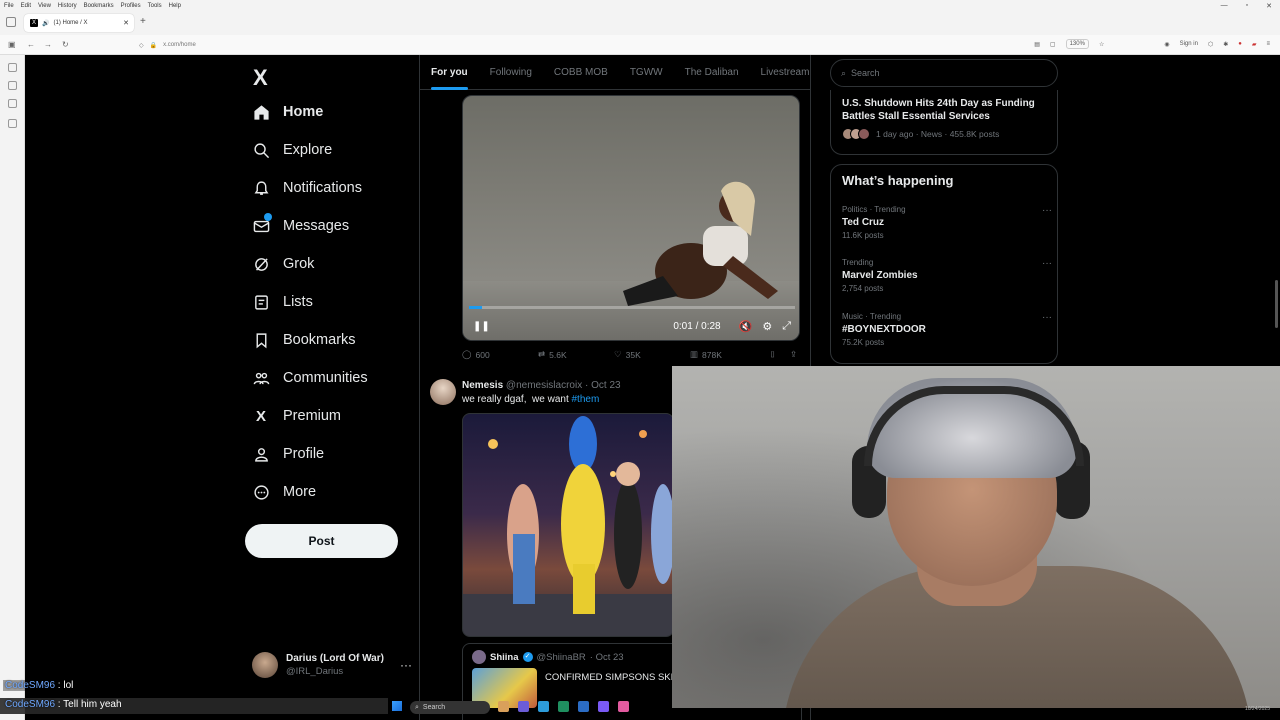 The image size is (1280, 720). Describe the element at coordinates (1268, 44) in the screenshot. I see `menu-icon: ≡` at that location.